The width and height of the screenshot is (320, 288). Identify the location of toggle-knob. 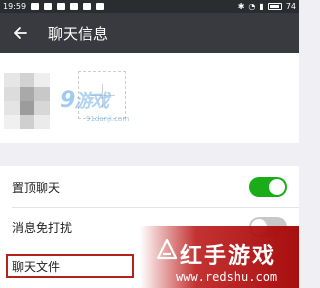
(277, 187).